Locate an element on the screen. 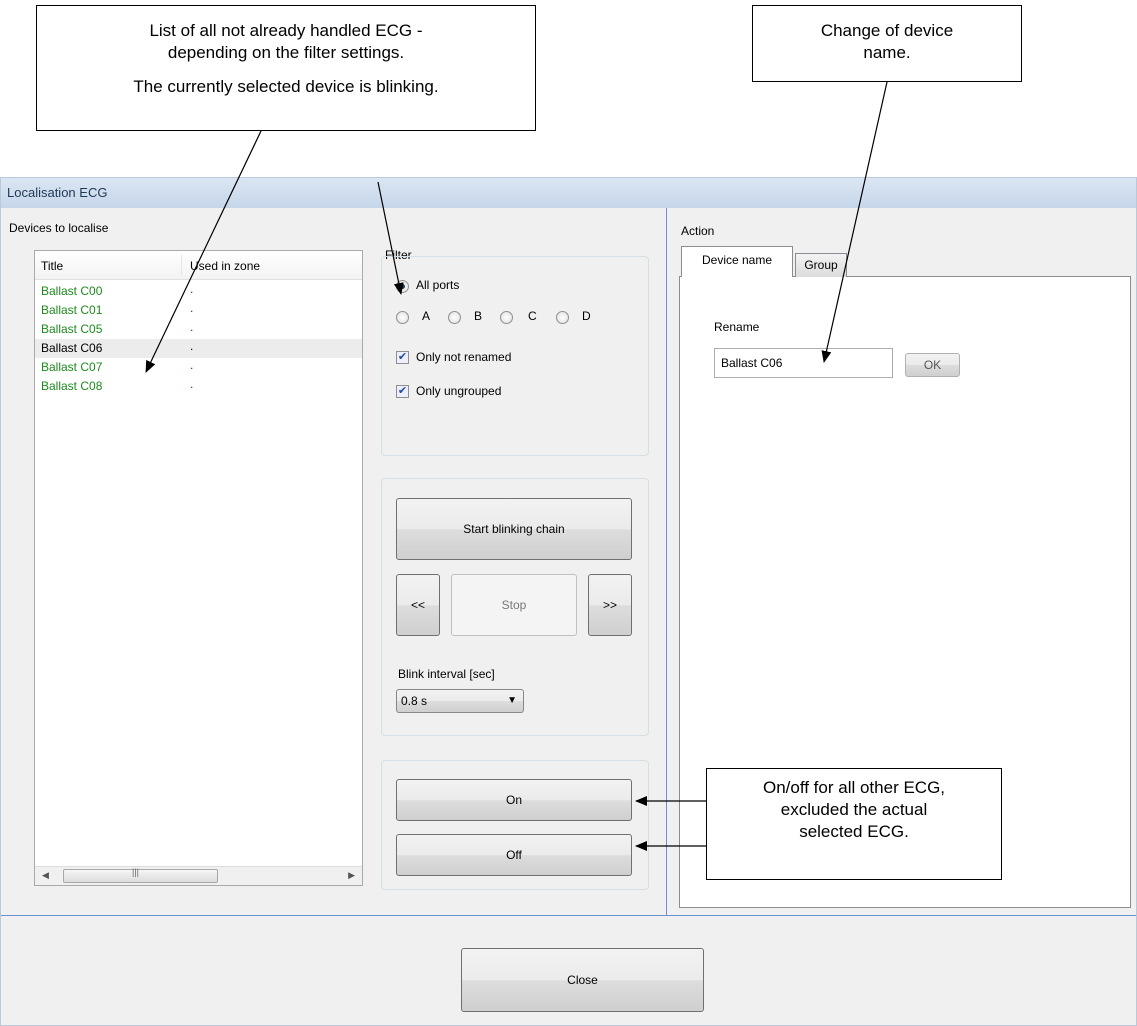 This screenshot has height=1026, width=1137. arrow-to-rename is located at coordinates (854, 222).